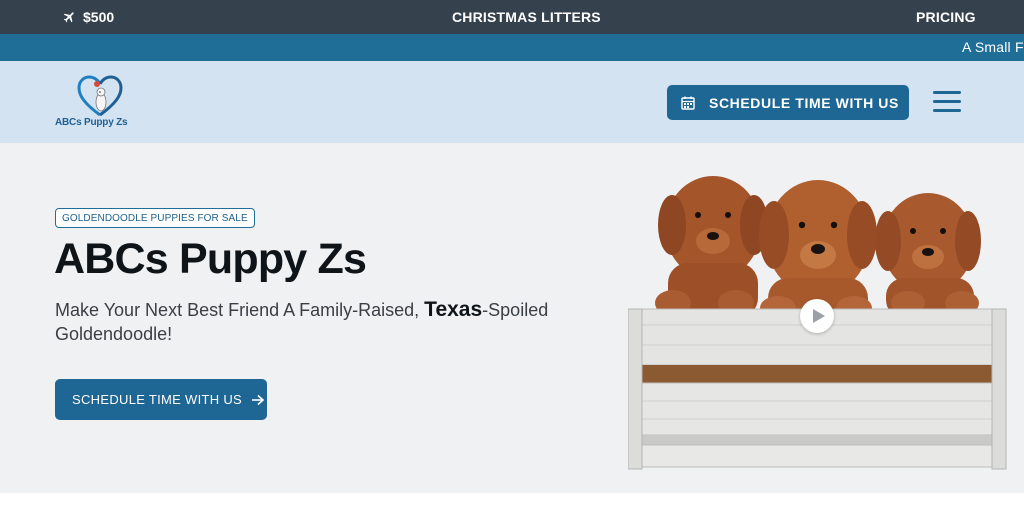 The height and width of the screenshot is (512, 1024). What do you see at coordinates (155, 218) in the screenshot?
I see `hero-tag: GOLDENDOODLE PUPPIES FOR SALE` at bounding box center [155, 218].